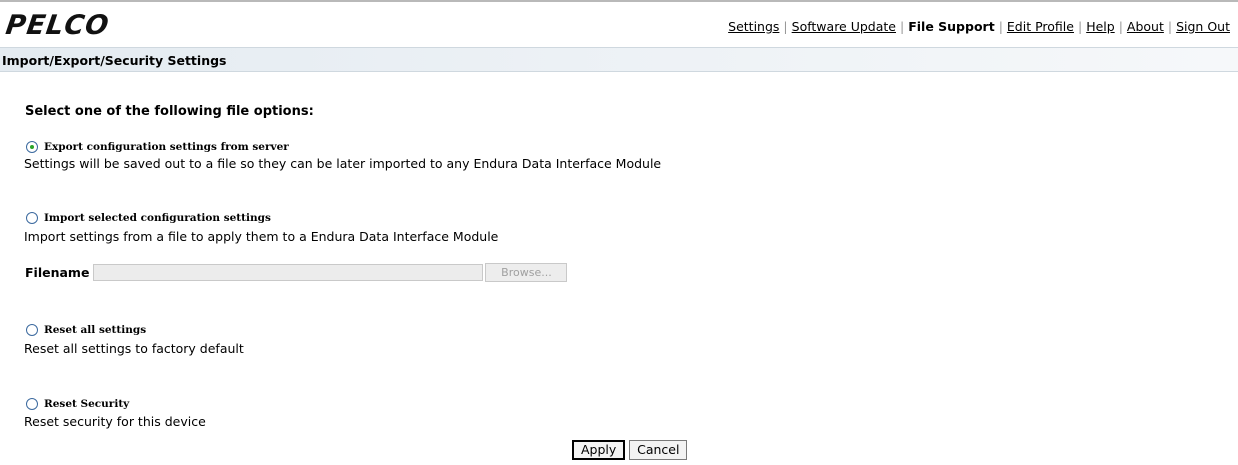 The image size is (1238, 465). What do you see at coordinates (658, 450) in the screenshot?
I see `cancel-button: Cancel` at bounding box center [658, 450].